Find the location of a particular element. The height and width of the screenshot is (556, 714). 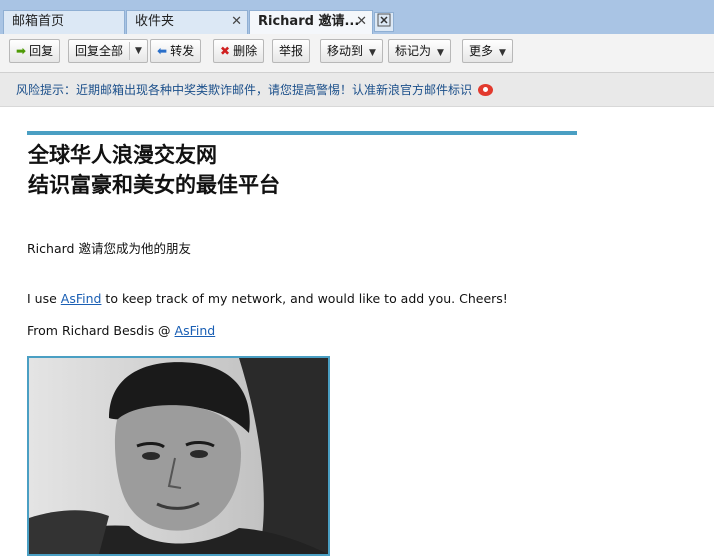

forward-label: 转发 is located at coordinates (182, 51).